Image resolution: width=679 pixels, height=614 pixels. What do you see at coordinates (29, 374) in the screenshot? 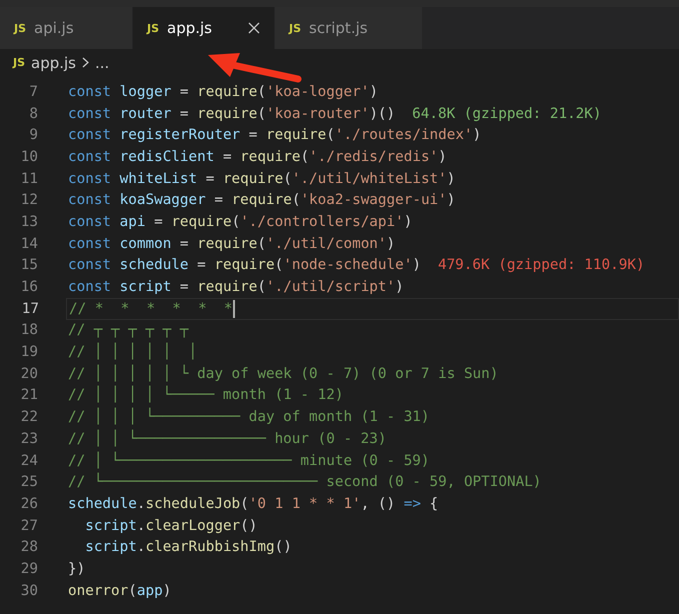
I see `line-number: 20` at bounding box center [29, 374].